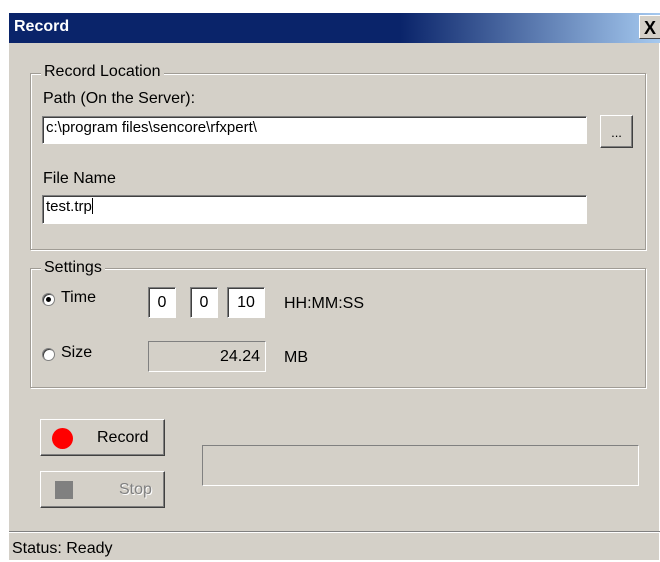 The image size is (660, 562). Describe the element at coordinates (123, 437) in the screenshot. I see `record-button-label: Record` at that location.